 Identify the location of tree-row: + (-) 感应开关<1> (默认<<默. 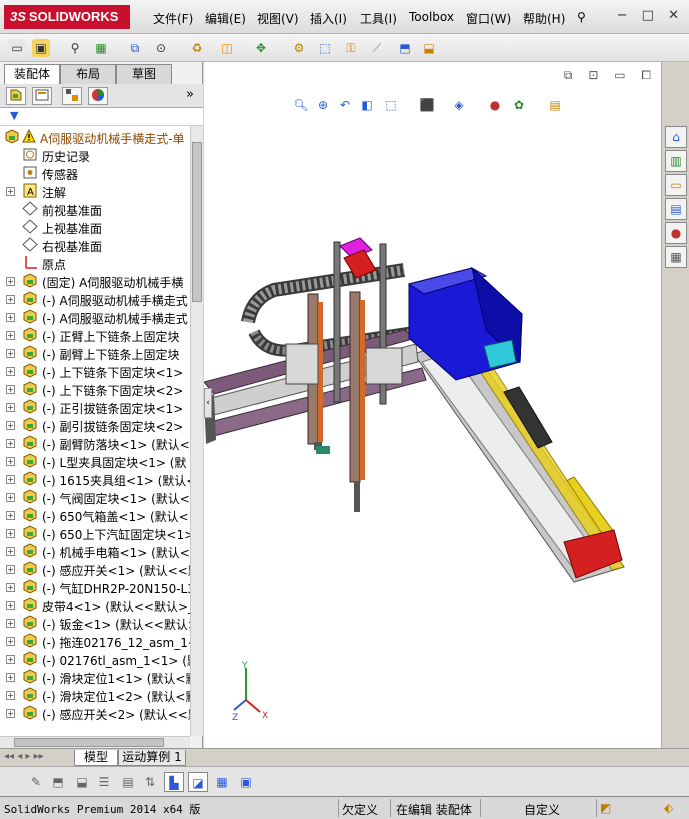
(95, 569).